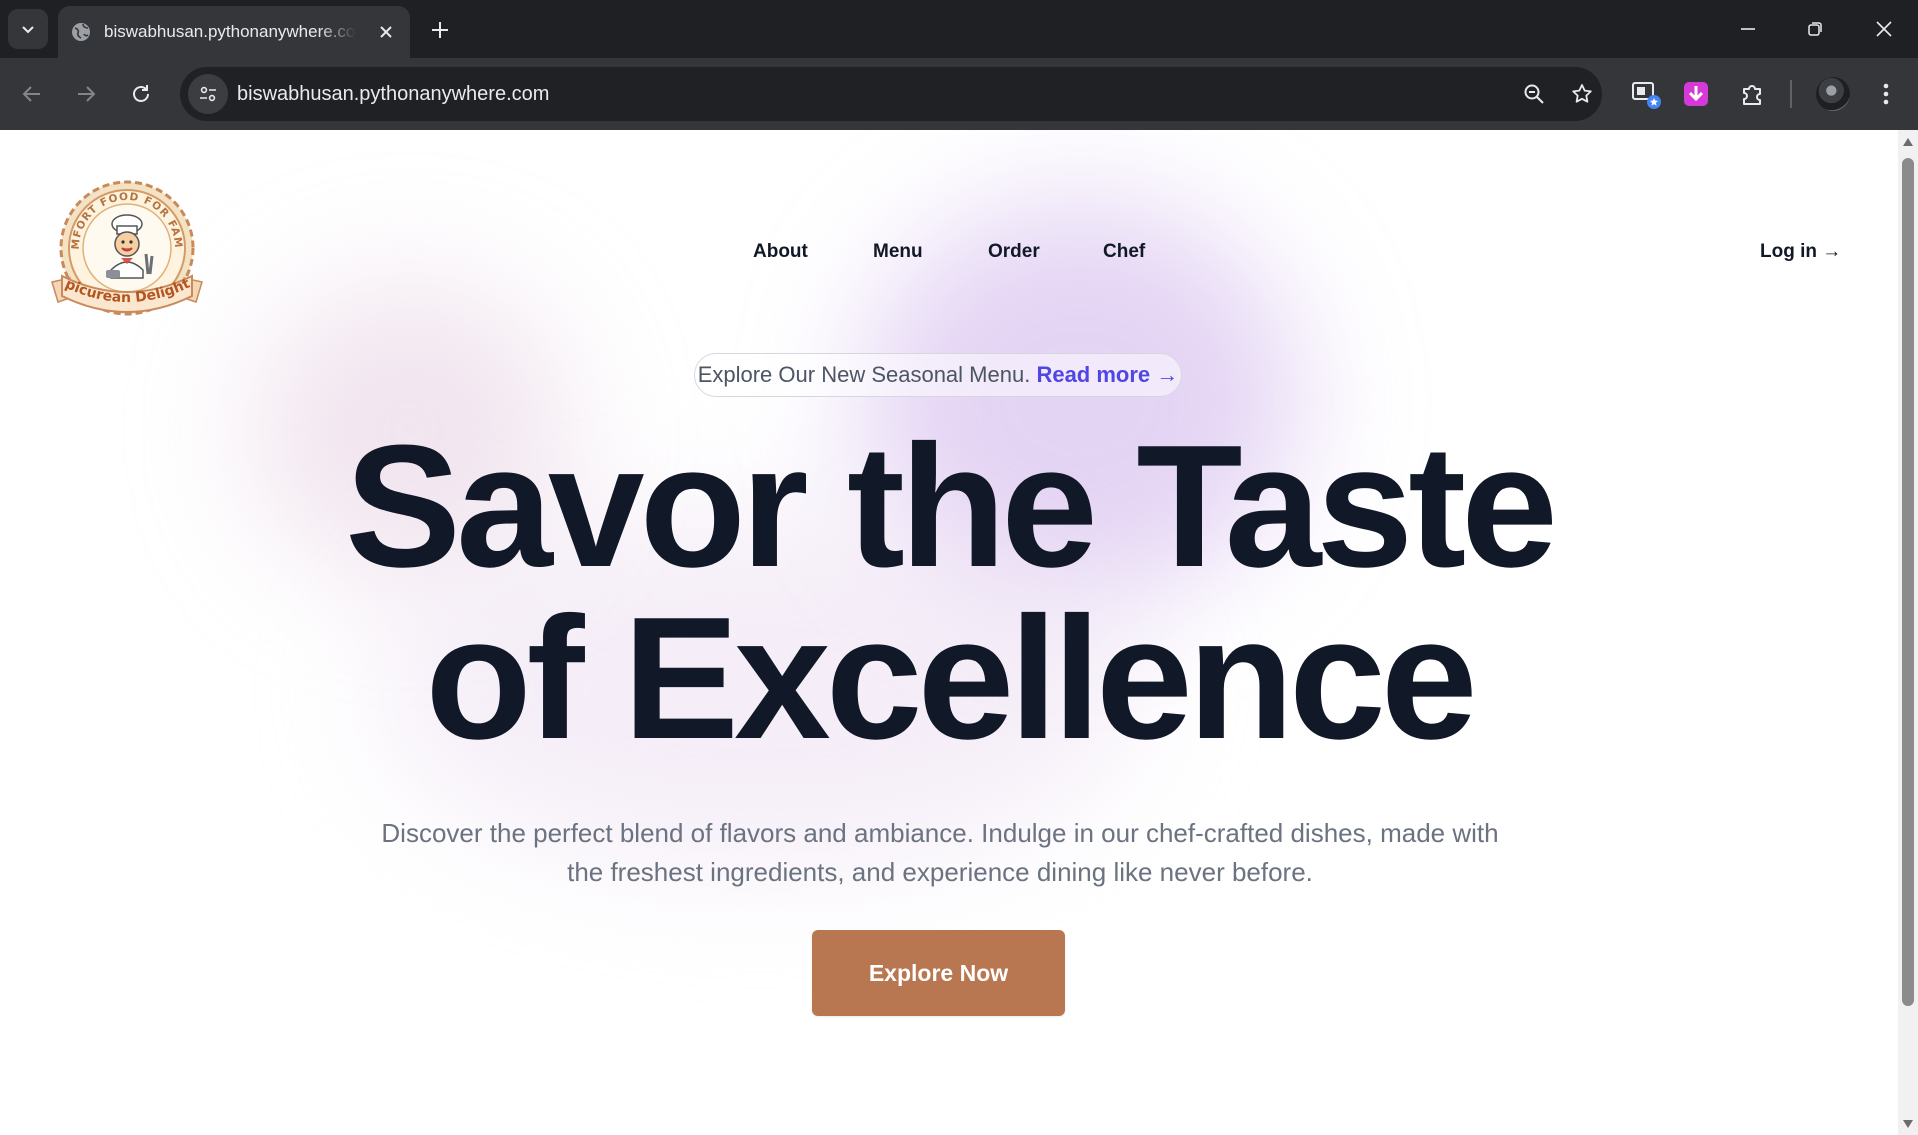 The image size is (1918, 1135). Describe the element at coordinates (86, 94) in the screenshot. I see `forward-icon` at that location.